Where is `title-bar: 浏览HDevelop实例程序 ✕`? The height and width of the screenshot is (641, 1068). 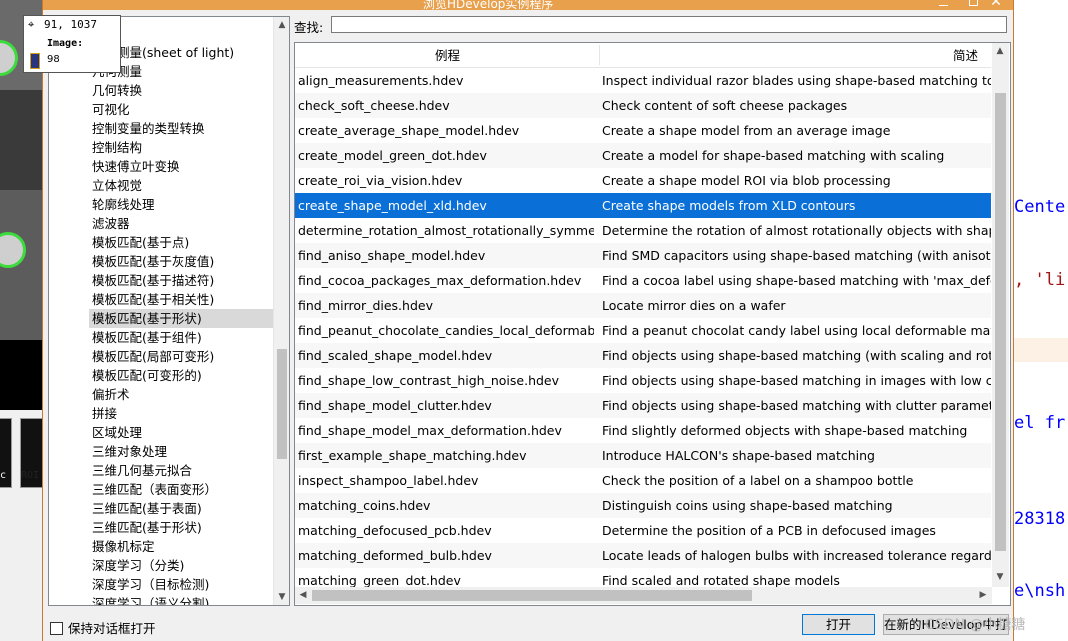
title-bar: 浏览HDevelop实例程序 ✕ is located at coordinates (528, 5).